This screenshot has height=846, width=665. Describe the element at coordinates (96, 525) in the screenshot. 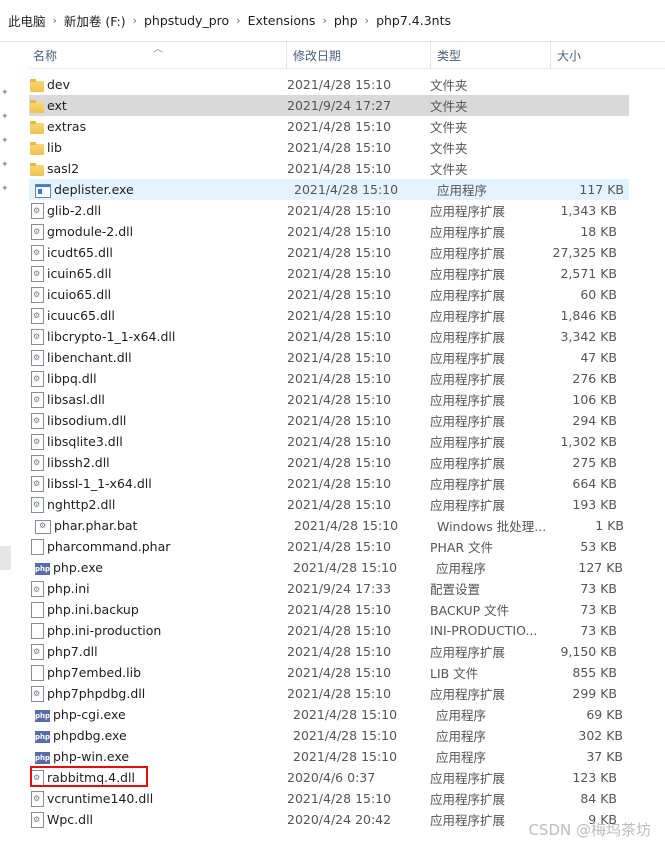

I see `file-name: phar.phar.bat` at that location.